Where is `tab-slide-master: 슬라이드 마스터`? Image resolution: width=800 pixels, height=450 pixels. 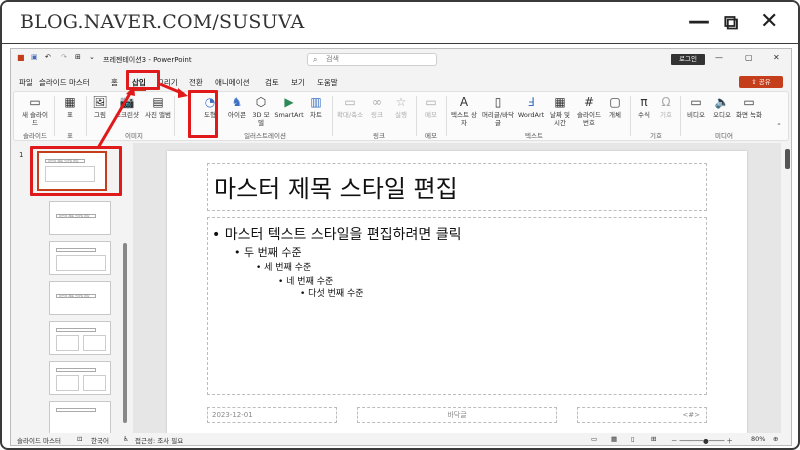 tab-slide-master: 슬라이드 마스터 is located at coordinates (64, 82).